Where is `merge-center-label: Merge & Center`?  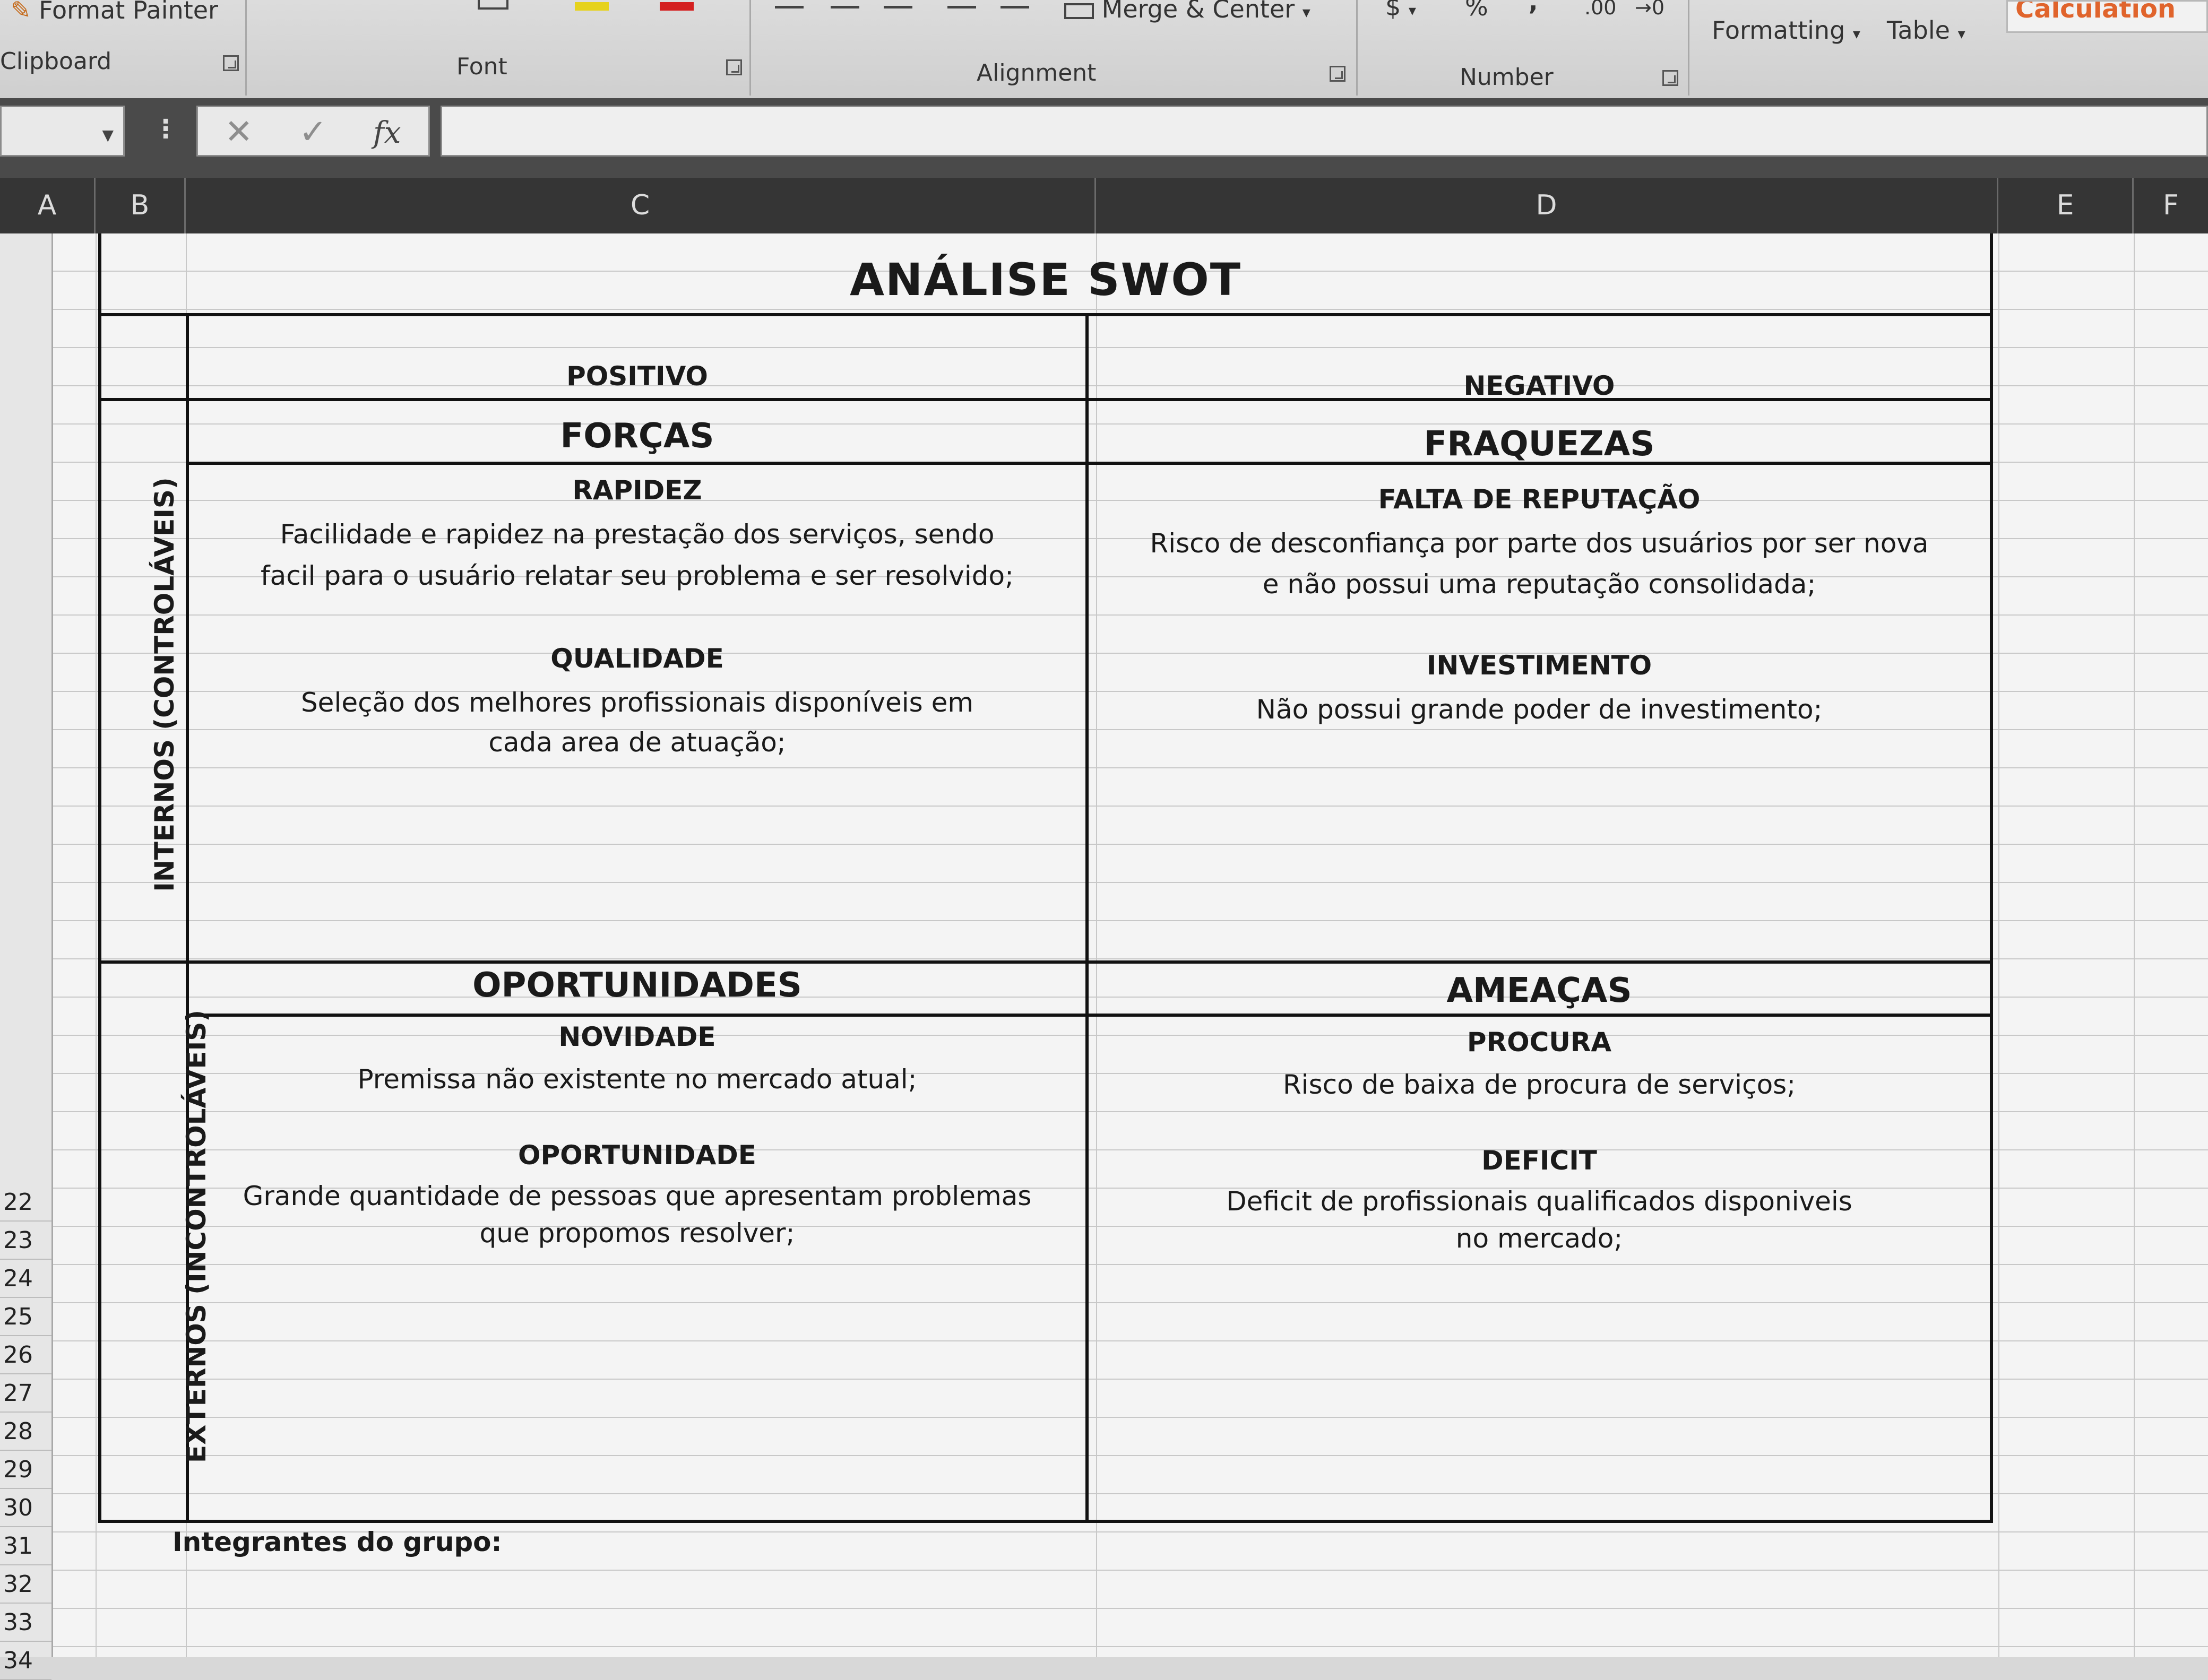 merge-center-label: Merge & Center is located at coordinates (1198, 11).